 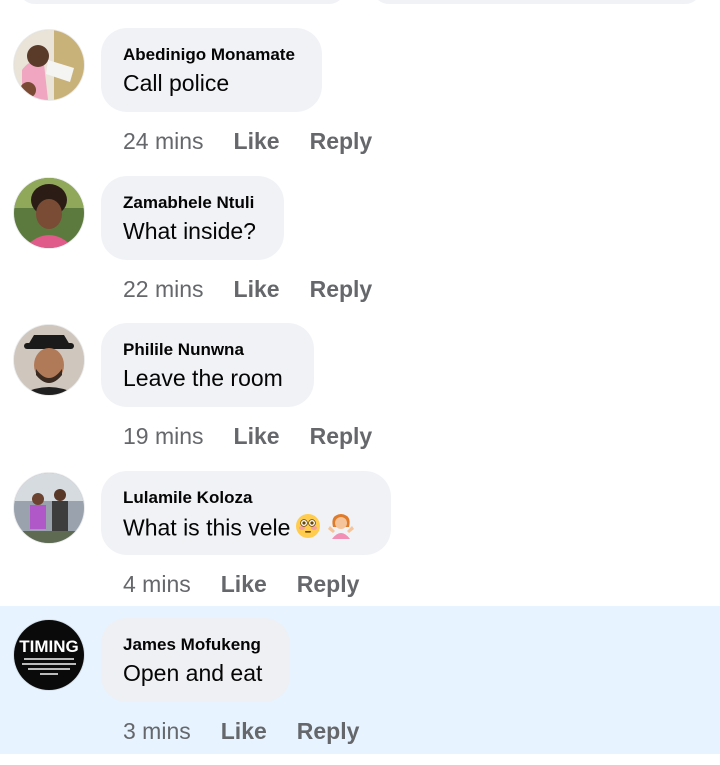 I want to click on comment-author: Abedinigo Monamate, so click(x=211, y=55).